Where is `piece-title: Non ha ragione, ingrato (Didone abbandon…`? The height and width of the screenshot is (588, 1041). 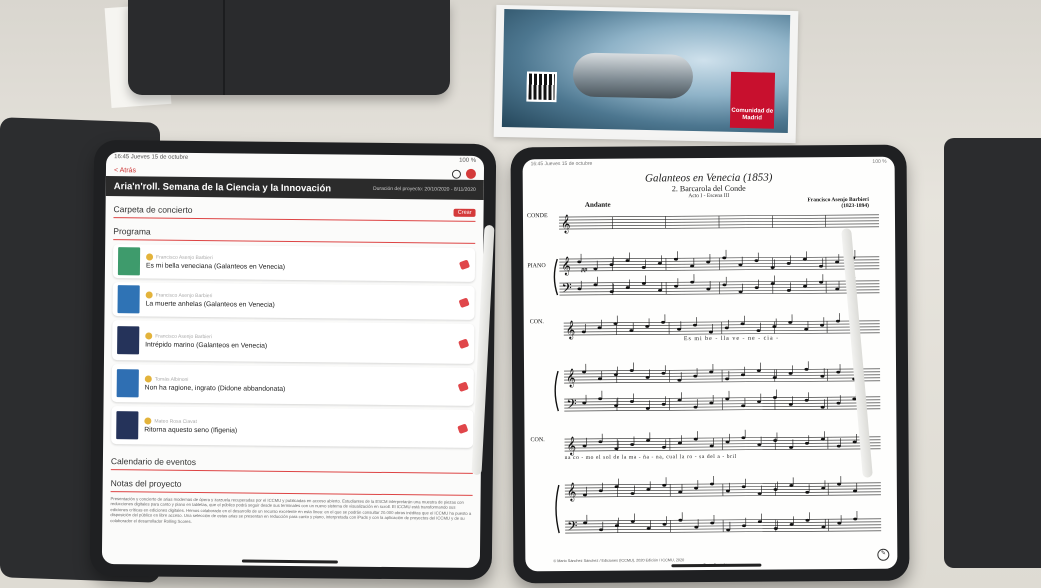
piece-title: Non ha ragione, ingrato (Didone abbandon… is located at coordinates (215, 388).